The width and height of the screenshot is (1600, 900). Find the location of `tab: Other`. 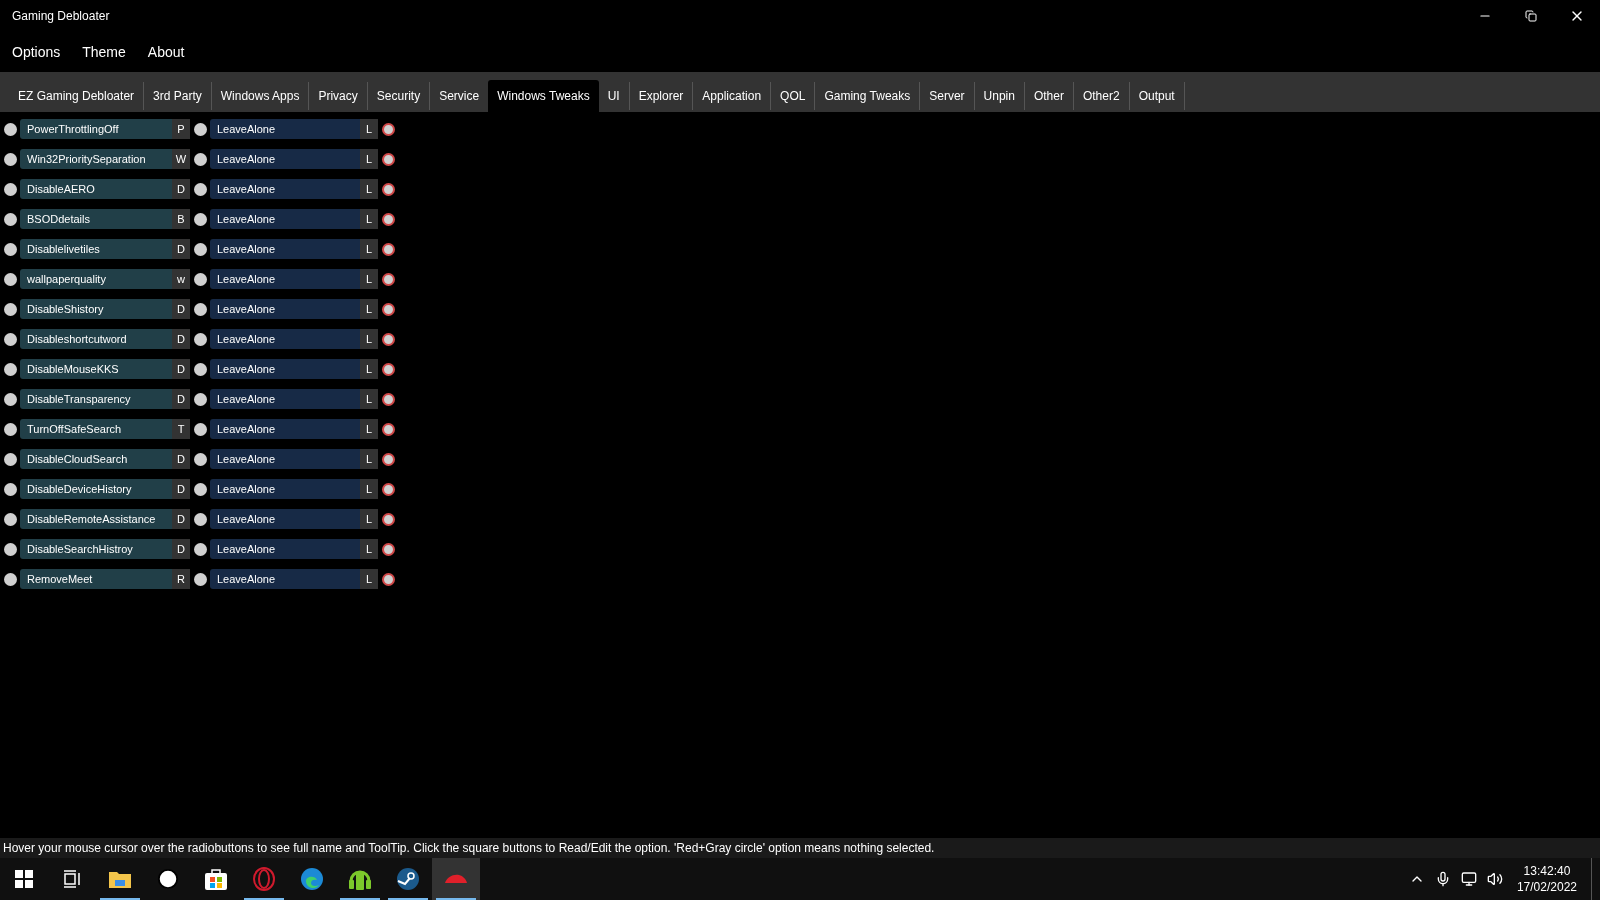

tab: Other is located at coordinates (1048, 96).